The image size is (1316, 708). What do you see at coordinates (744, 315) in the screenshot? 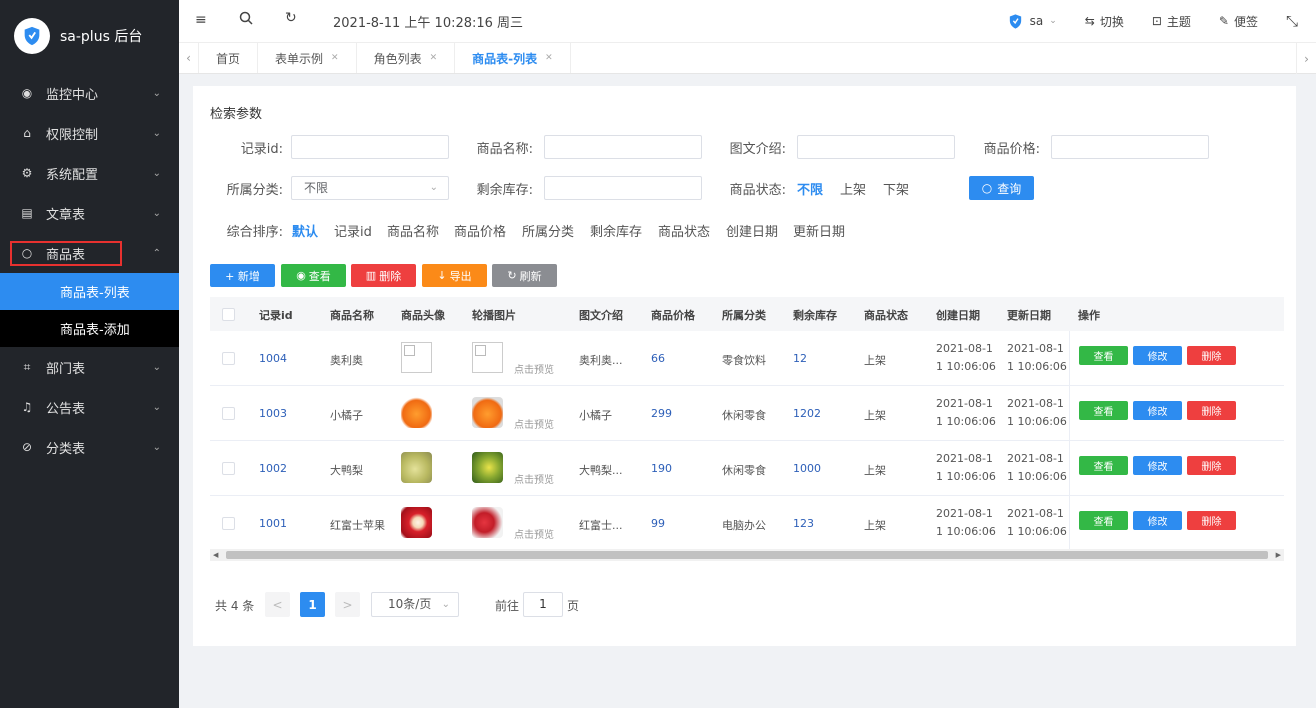
I see `header-category: 所属分类` at bounding box center [744, 315].